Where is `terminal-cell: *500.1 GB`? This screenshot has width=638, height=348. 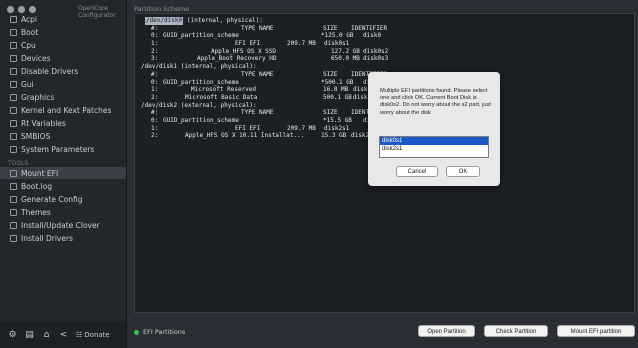
terminal-cell: *500.1 GB is located at coordinates (337, 82).